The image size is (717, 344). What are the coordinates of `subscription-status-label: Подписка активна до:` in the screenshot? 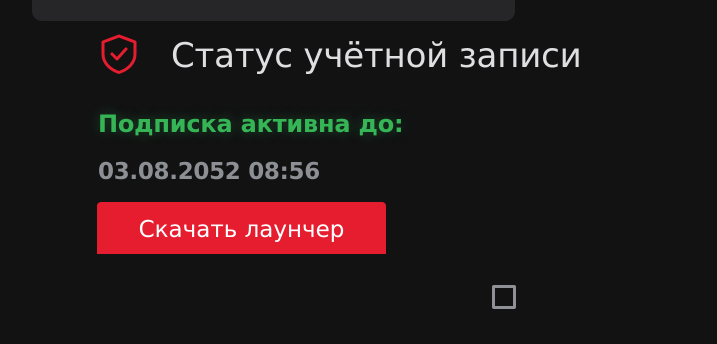 It's located at (251, 124).